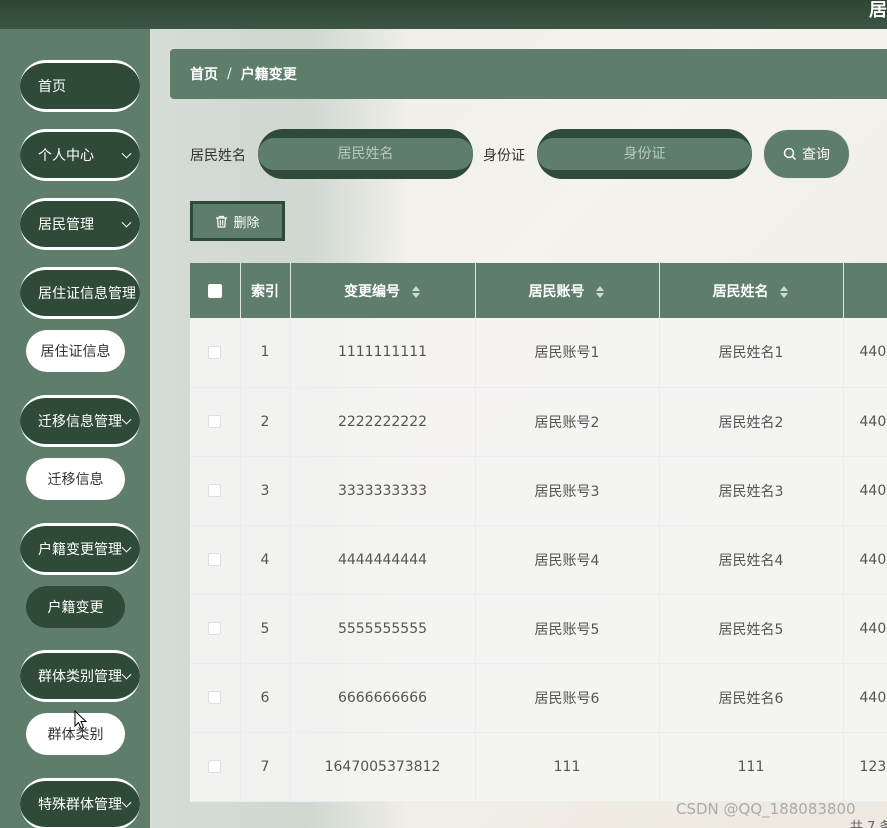  I want to click on column-header-change-no: 变更编号, so click(383, 290).